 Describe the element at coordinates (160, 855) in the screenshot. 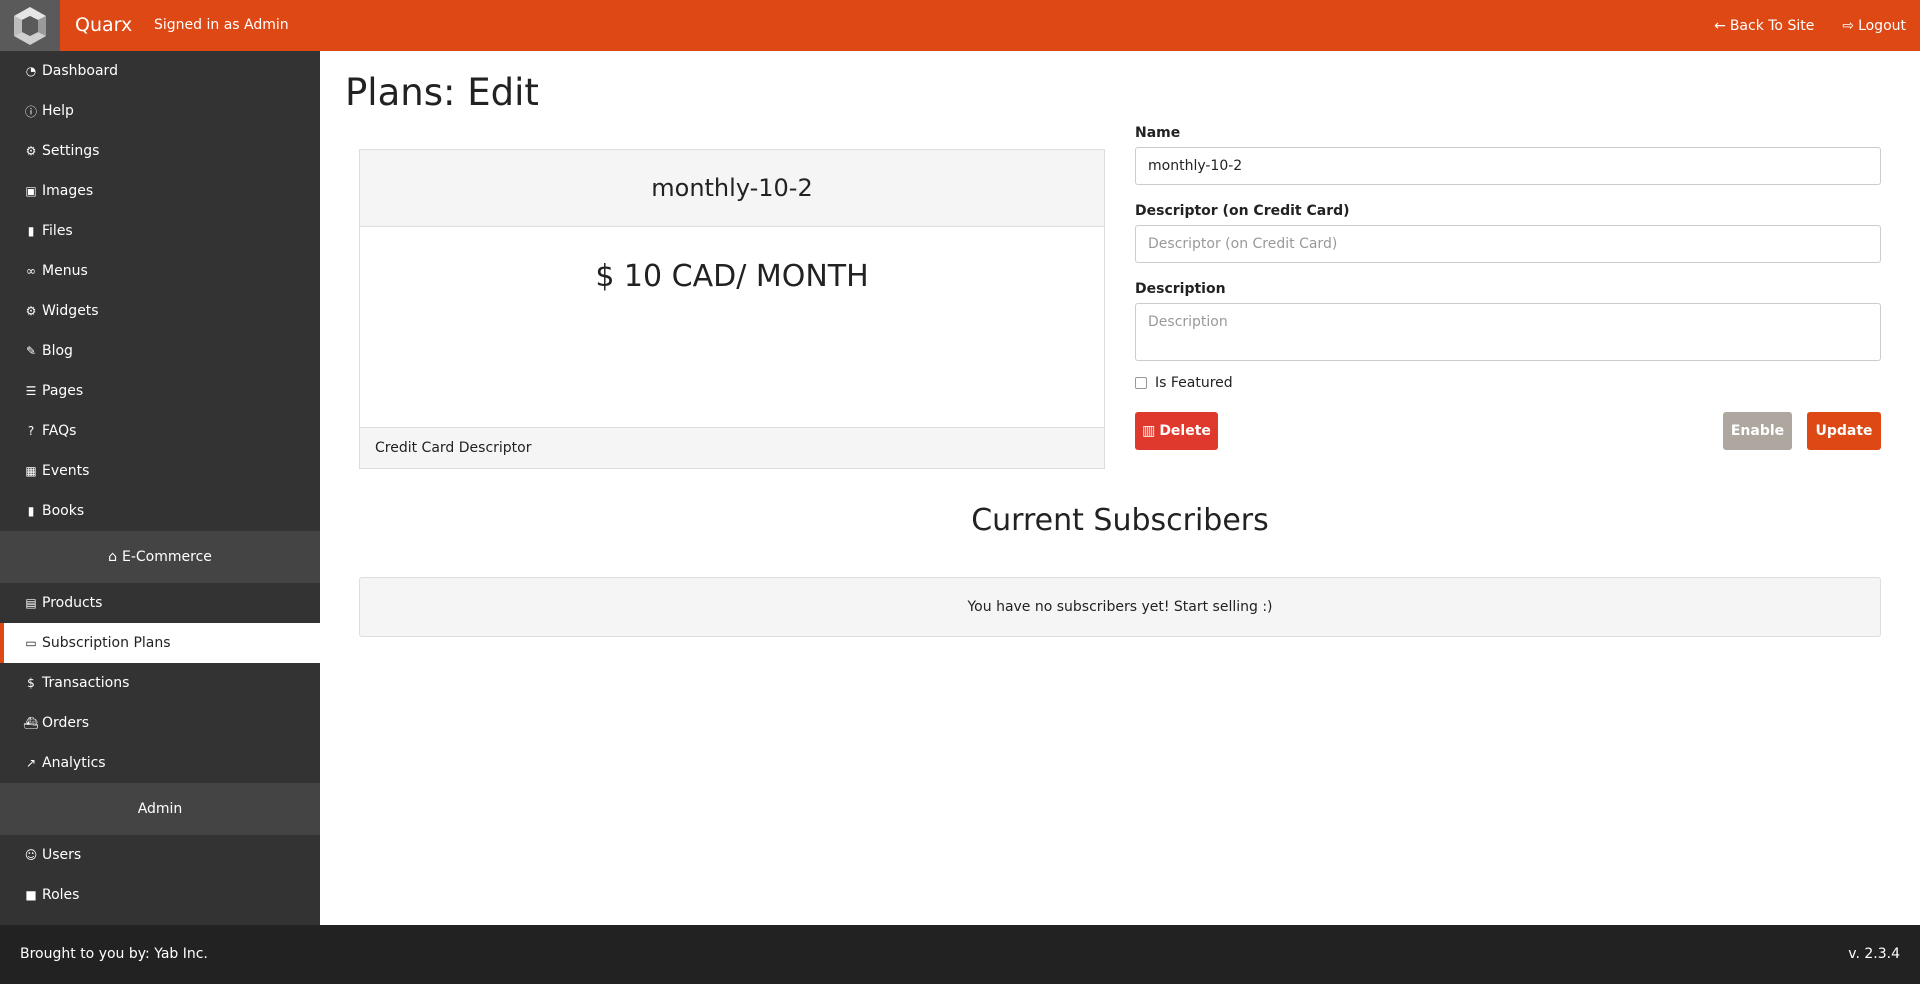

I see `sidebar-item-users: ☺ Users` at that location.